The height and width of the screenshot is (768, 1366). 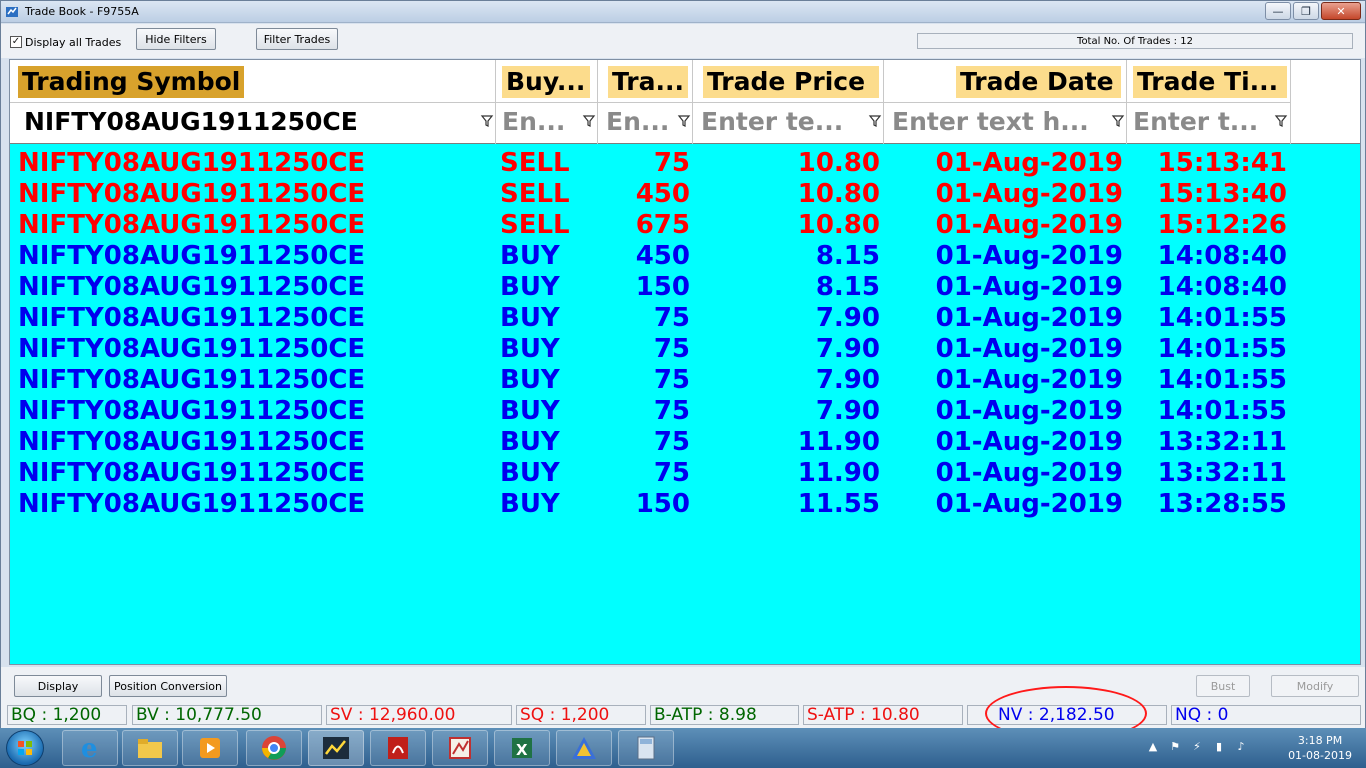 I want to click on taskbar-internet-explorer: e, so click(x=90, y=748).